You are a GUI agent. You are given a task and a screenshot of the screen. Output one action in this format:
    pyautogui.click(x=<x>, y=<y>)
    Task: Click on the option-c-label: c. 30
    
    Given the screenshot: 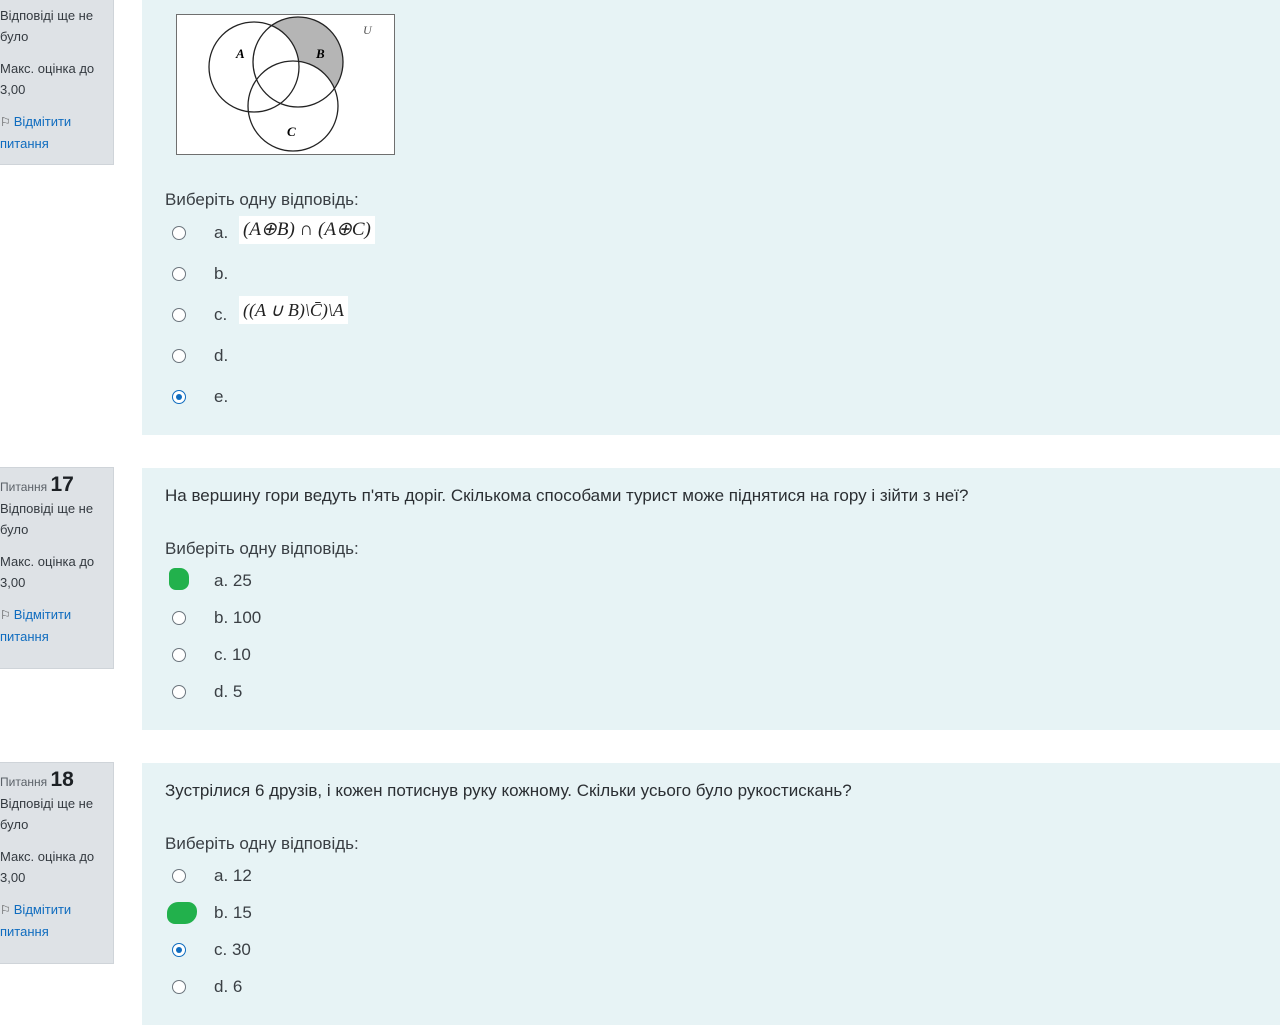 What is the action you would take?
    pyautogui.click(x=232, y=949)
    